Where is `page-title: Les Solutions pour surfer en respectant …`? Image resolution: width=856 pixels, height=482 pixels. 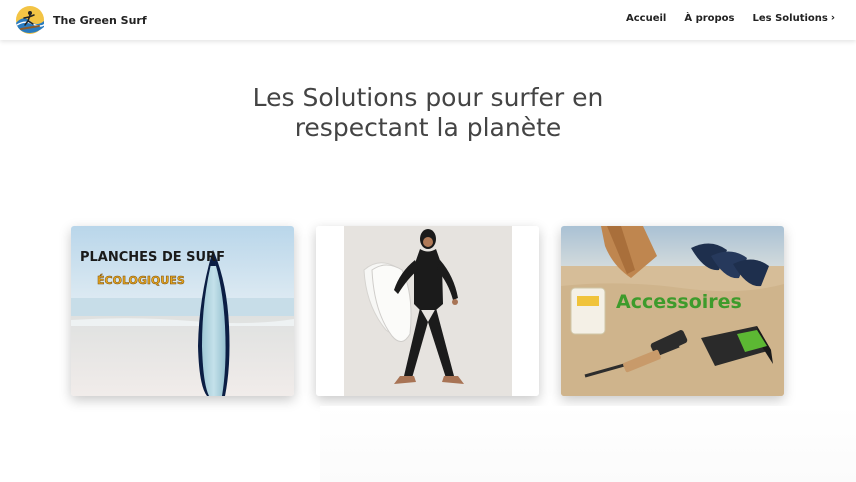
page-title: Les Solutions pour surfer en respectant … is located at coordinates (428, 113).